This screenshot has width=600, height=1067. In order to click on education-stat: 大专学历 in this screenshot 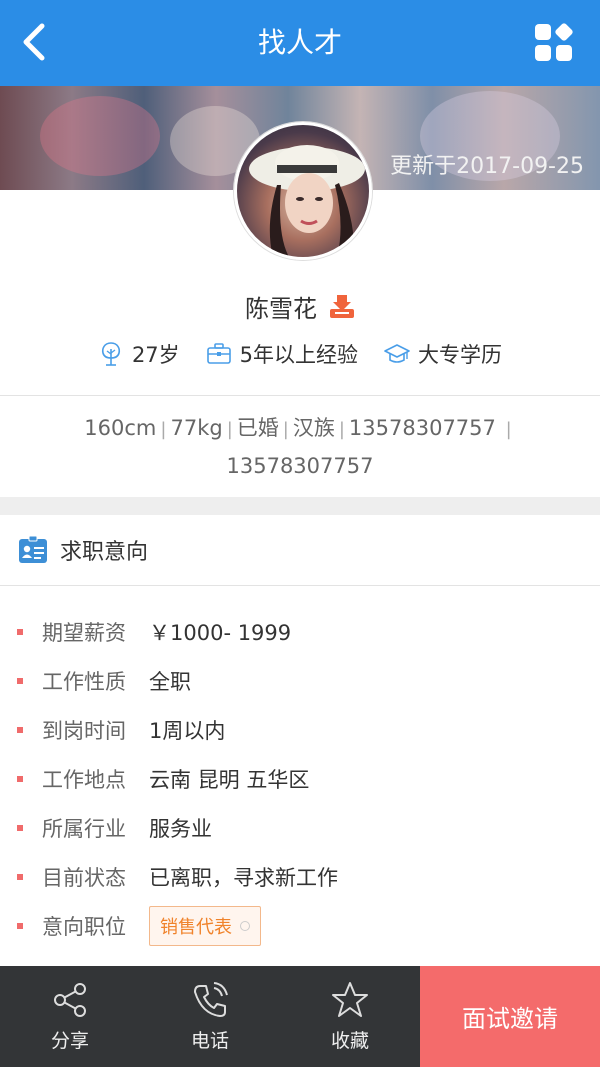, I will do `click(443, 354)`.